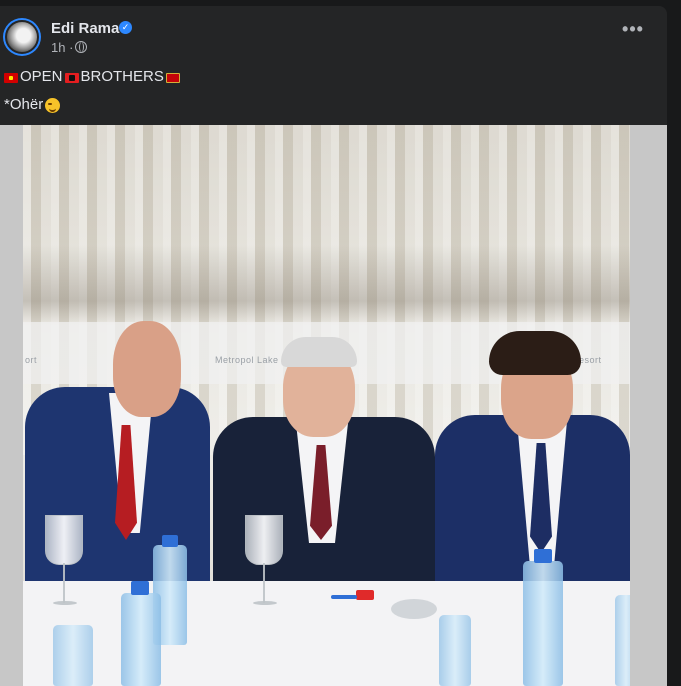 Image resolution: width=681 pixels, height=686 pixels. What do you see at coordinates (365, 595) in the screenshot?
I see `red-box` at bounding box center [365, 595].